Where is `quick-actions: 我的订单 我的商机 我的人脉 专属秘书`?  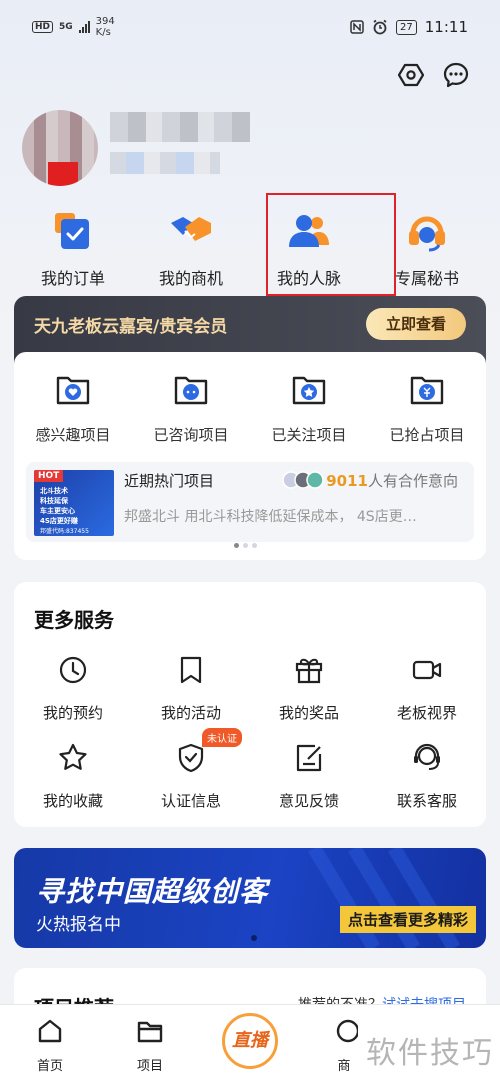
quick-actions: 我的订单 我的商机 我的人脉 专属秘书 is located at coordinates (250, 247).